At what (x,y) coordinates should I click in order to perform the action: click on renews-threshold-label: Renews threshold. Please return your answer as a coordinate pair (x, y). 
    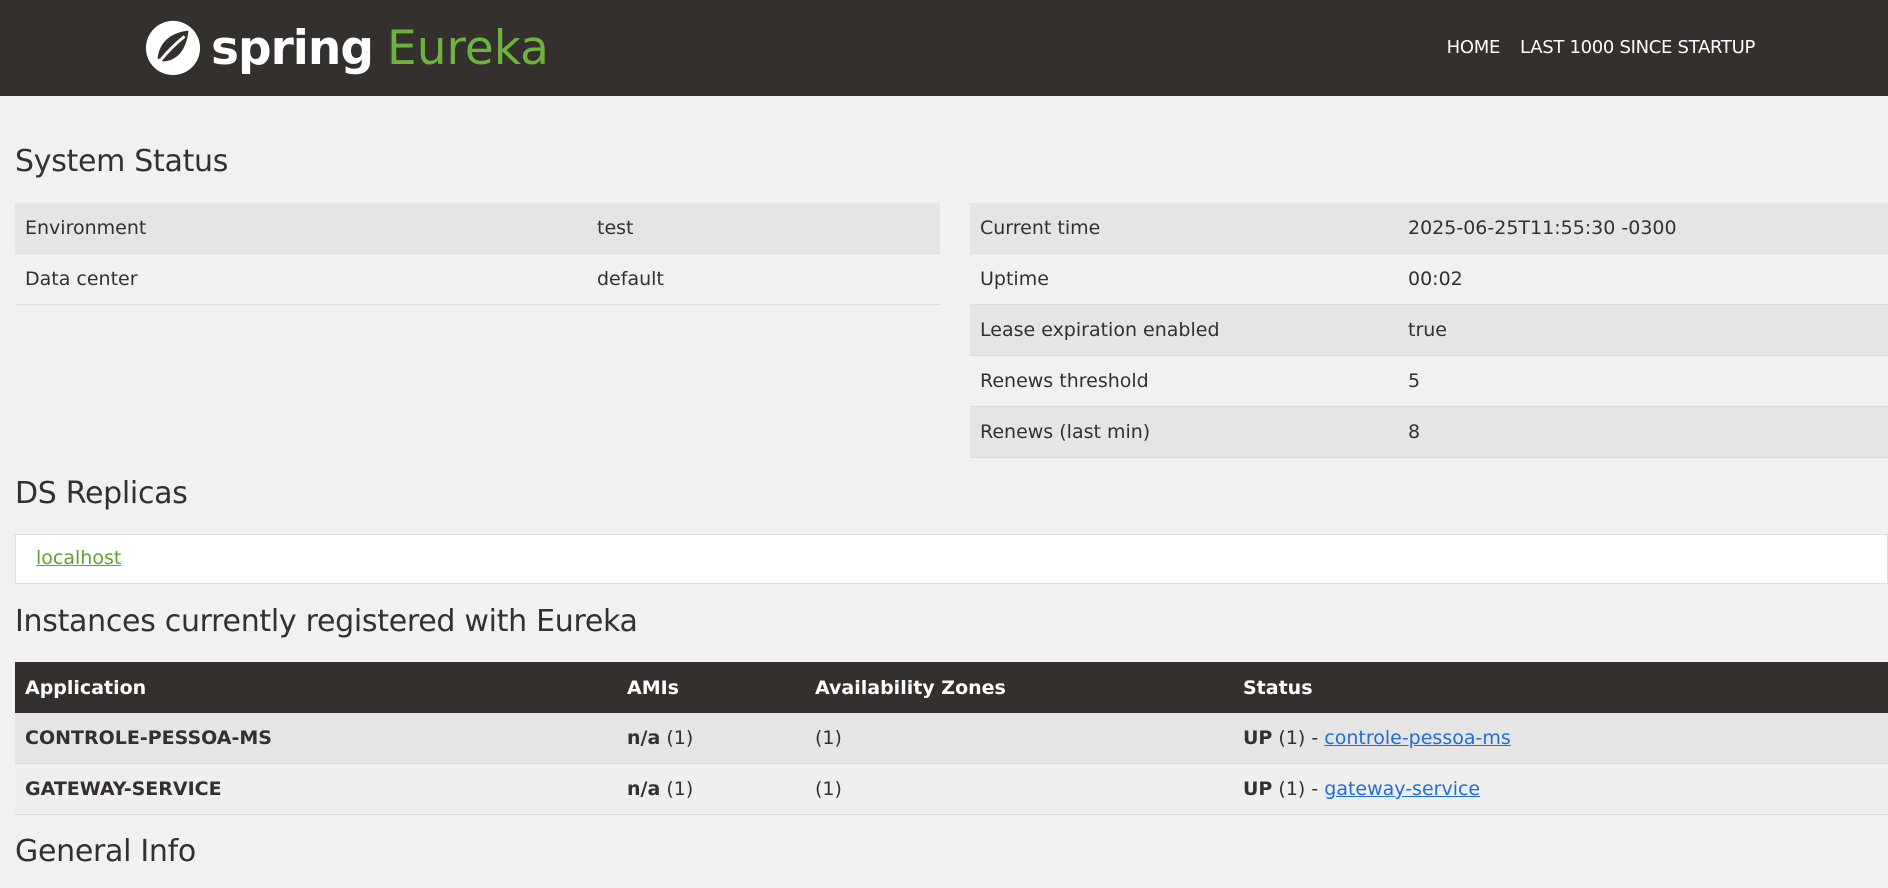
    Looking at the image, I should click on (1184, 381).